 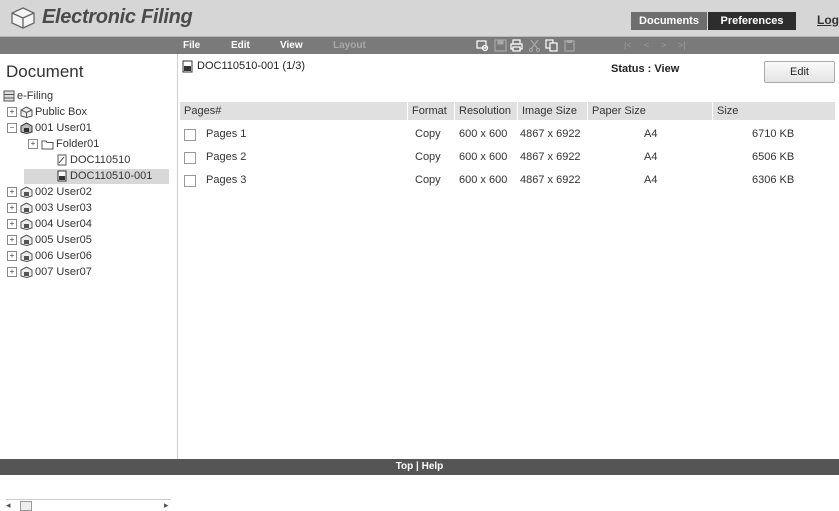 What do you see at coordinates (482, 45) in the screenshot?
I see `view-icon` at bounding box center [482, 45].